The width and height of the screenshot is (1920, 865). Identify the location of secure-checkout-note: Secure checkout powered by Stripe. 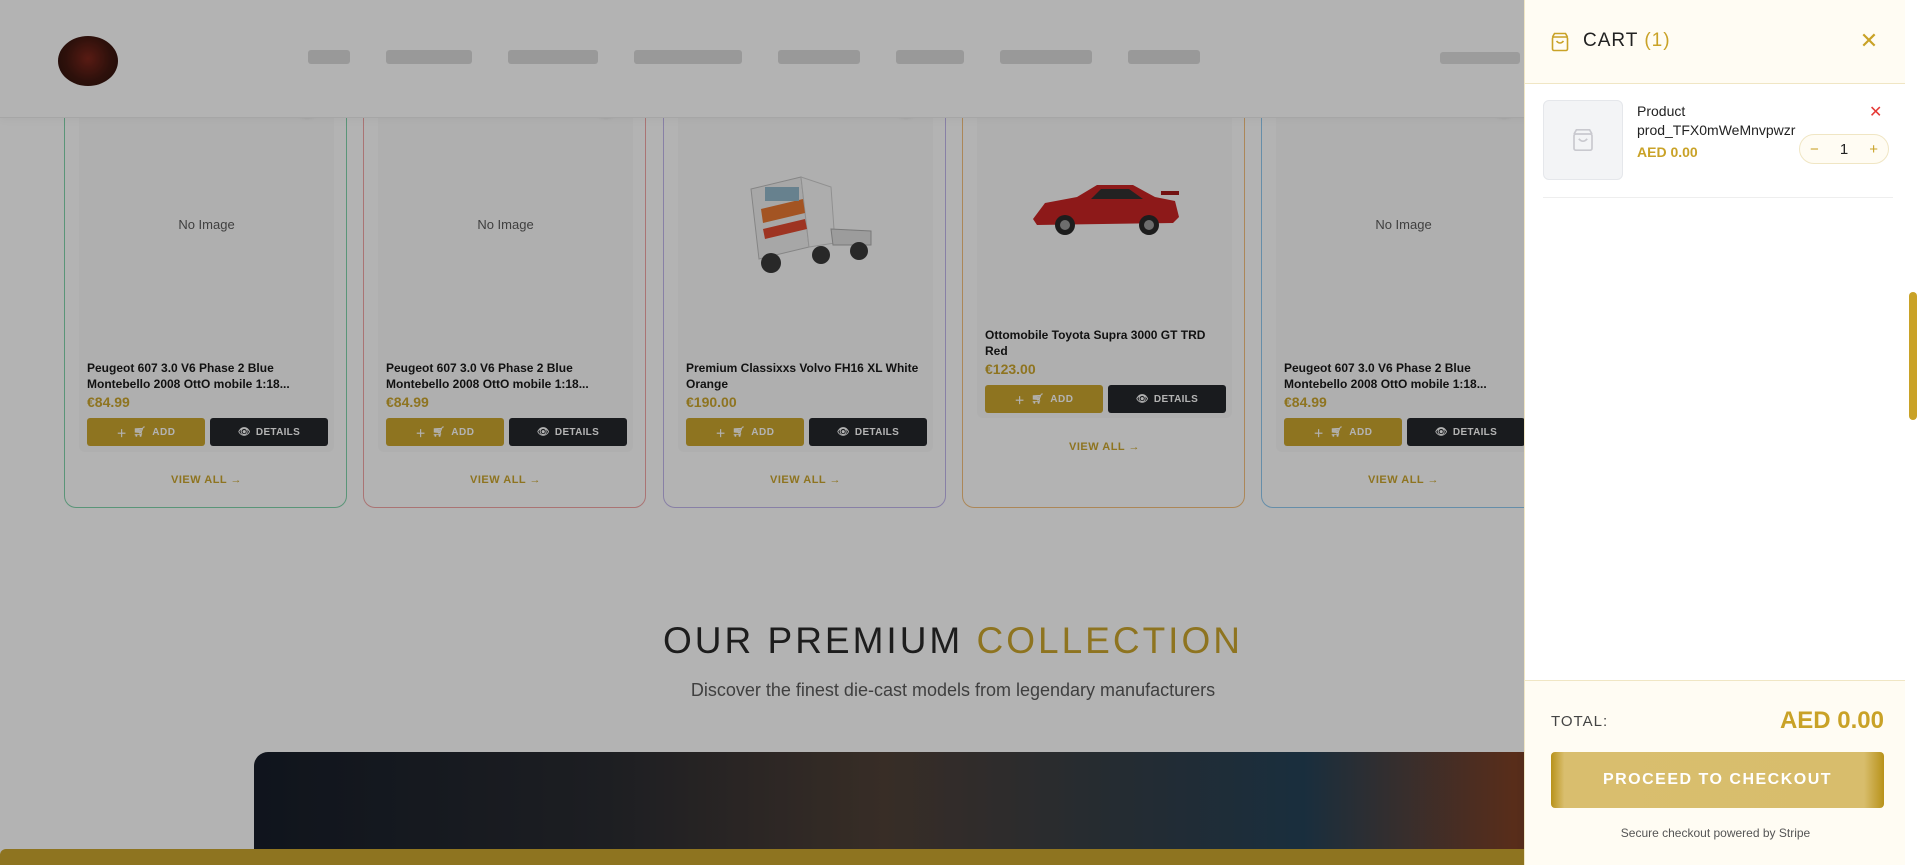
(1715, 833).